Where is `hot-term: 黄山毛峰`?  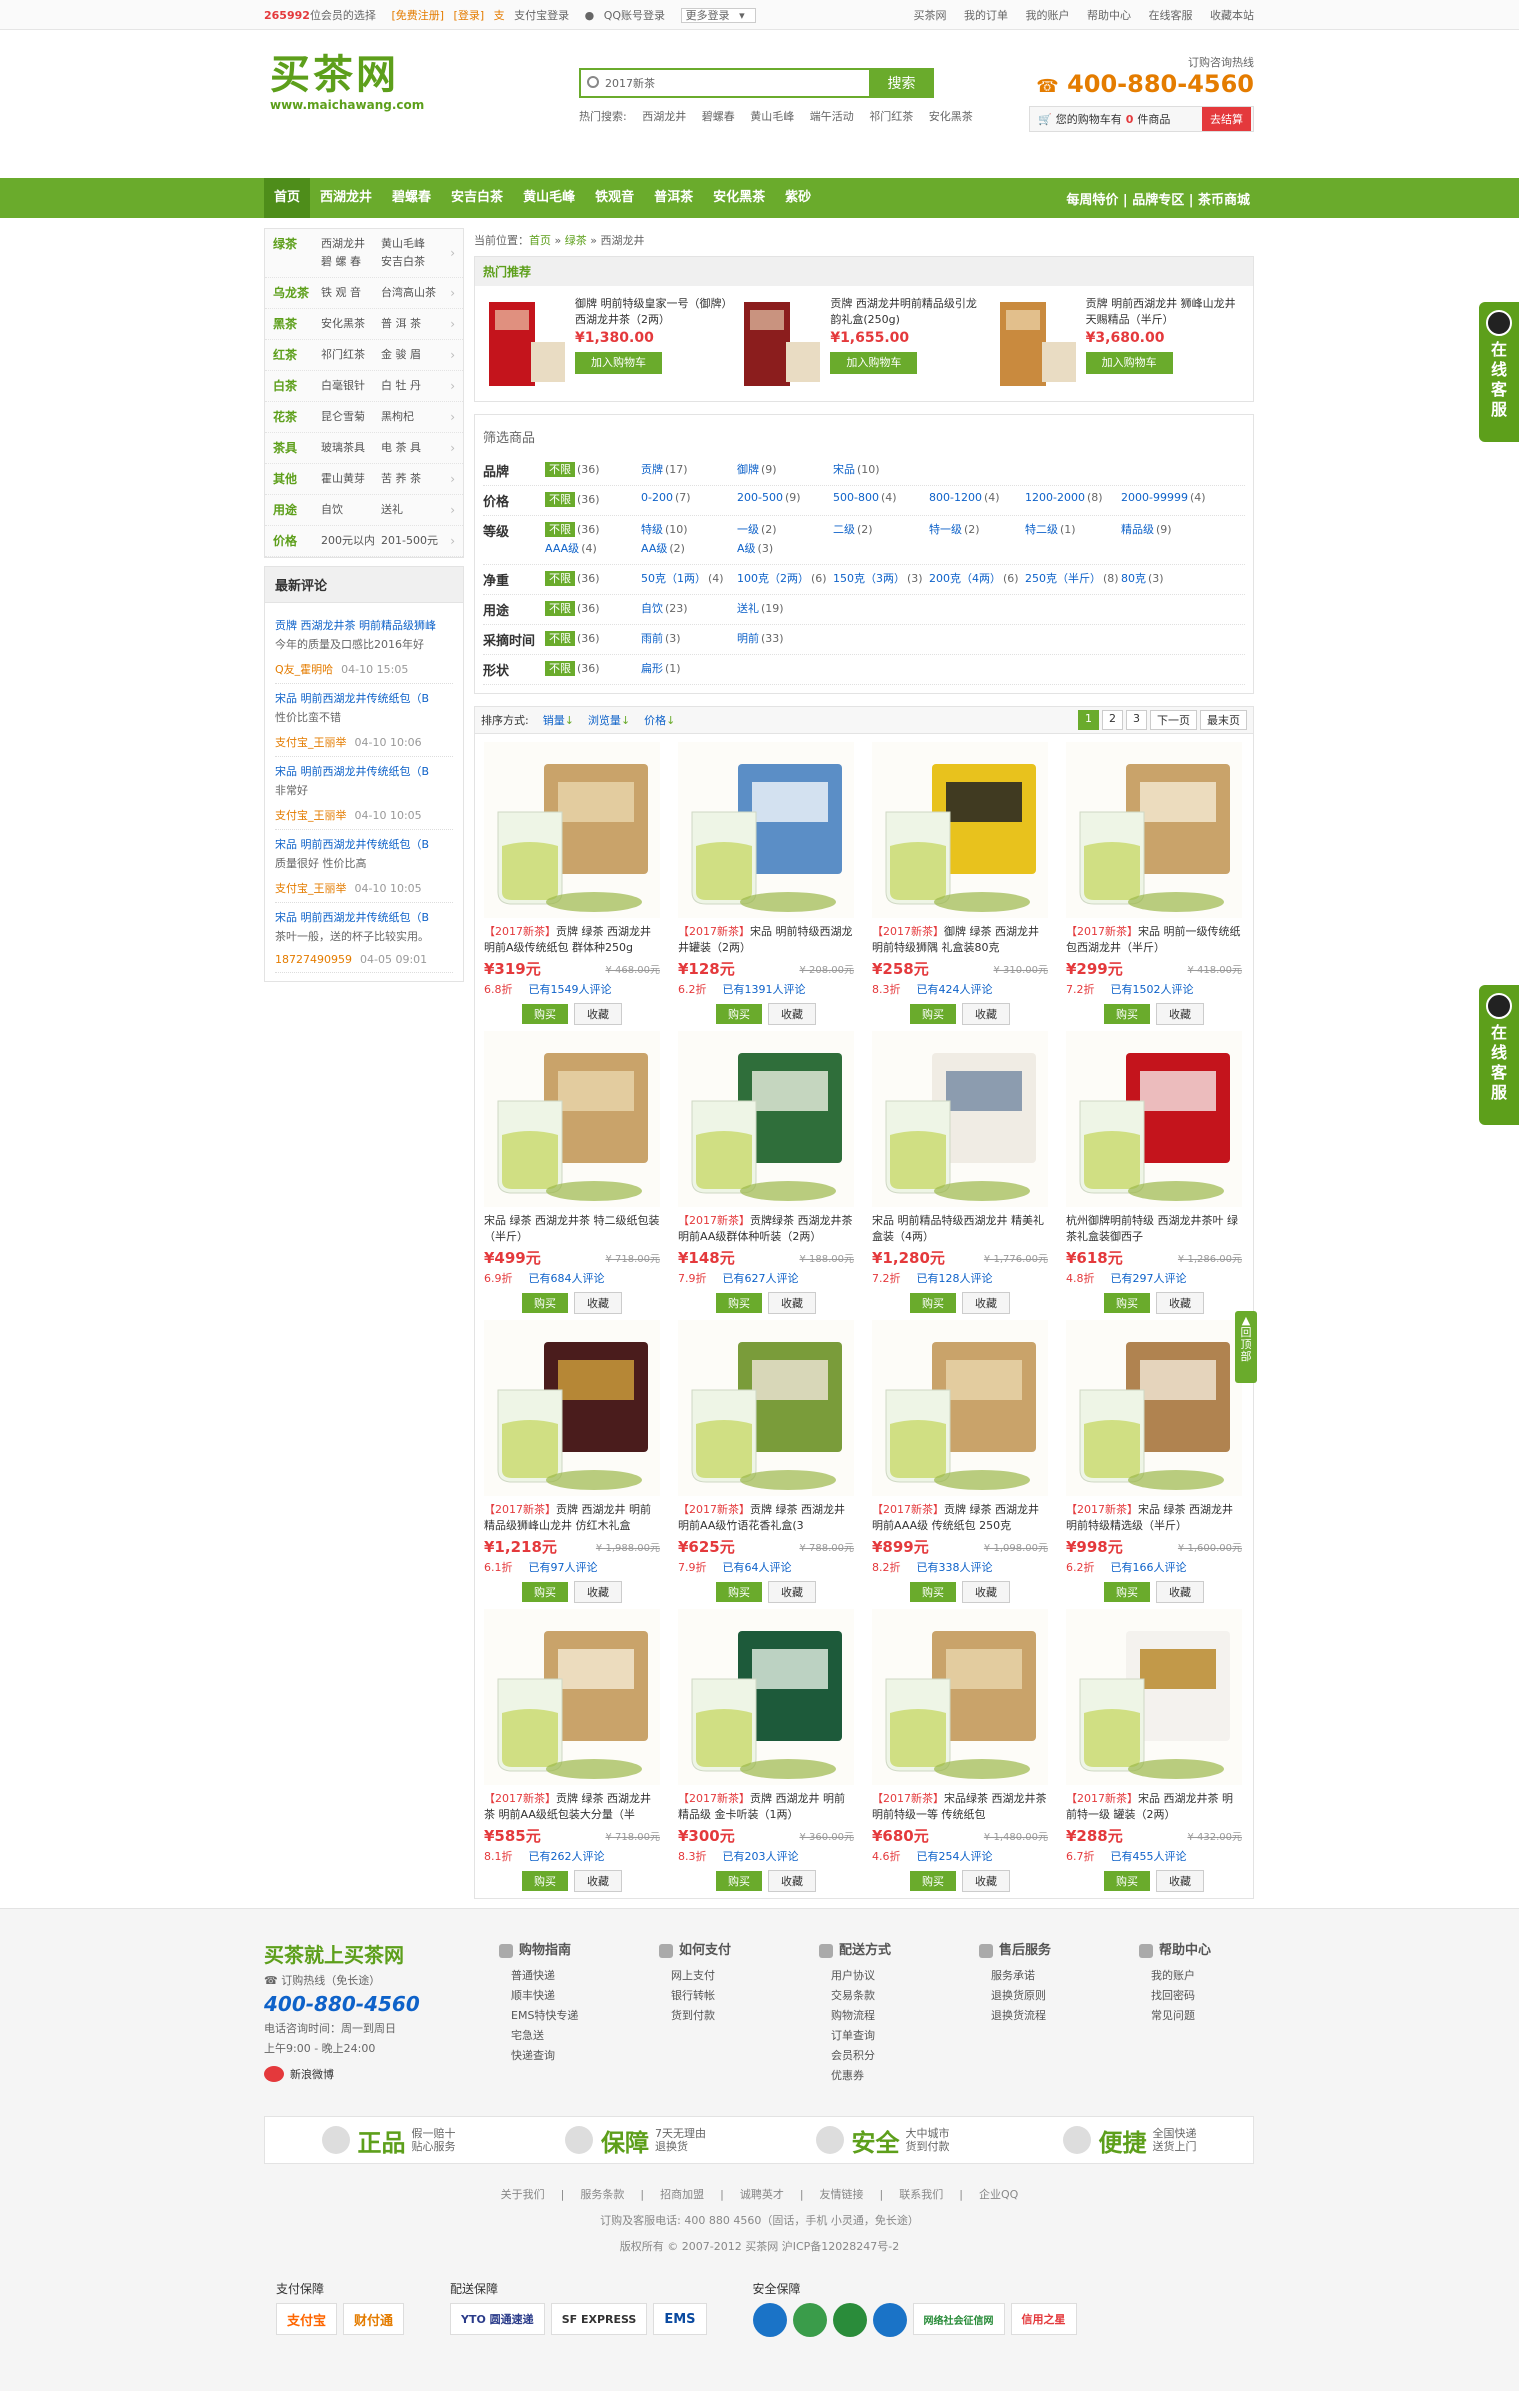
hot-term: 黄山毛峰 is located at coordinates (772, 116).